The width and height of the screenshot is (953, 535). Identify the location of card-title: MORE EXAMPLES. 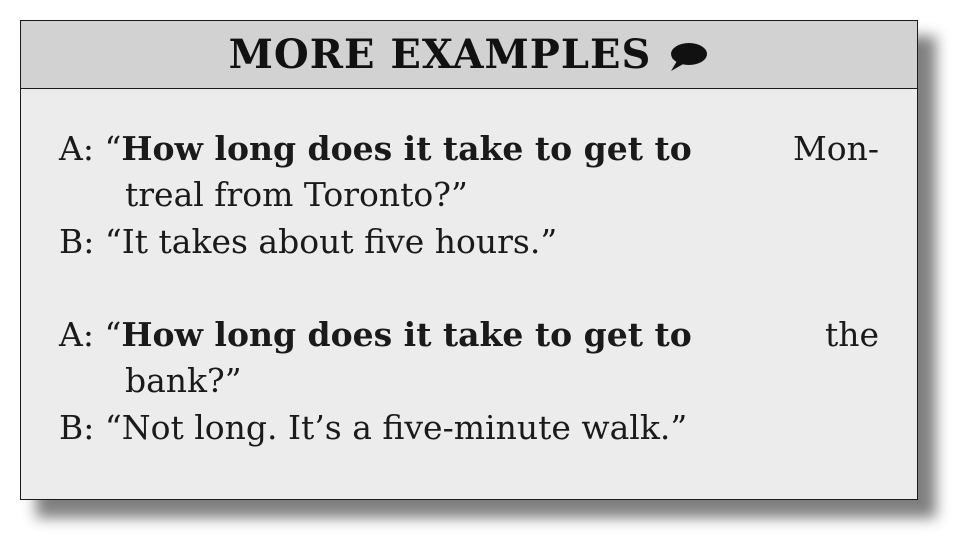
(440, 54).